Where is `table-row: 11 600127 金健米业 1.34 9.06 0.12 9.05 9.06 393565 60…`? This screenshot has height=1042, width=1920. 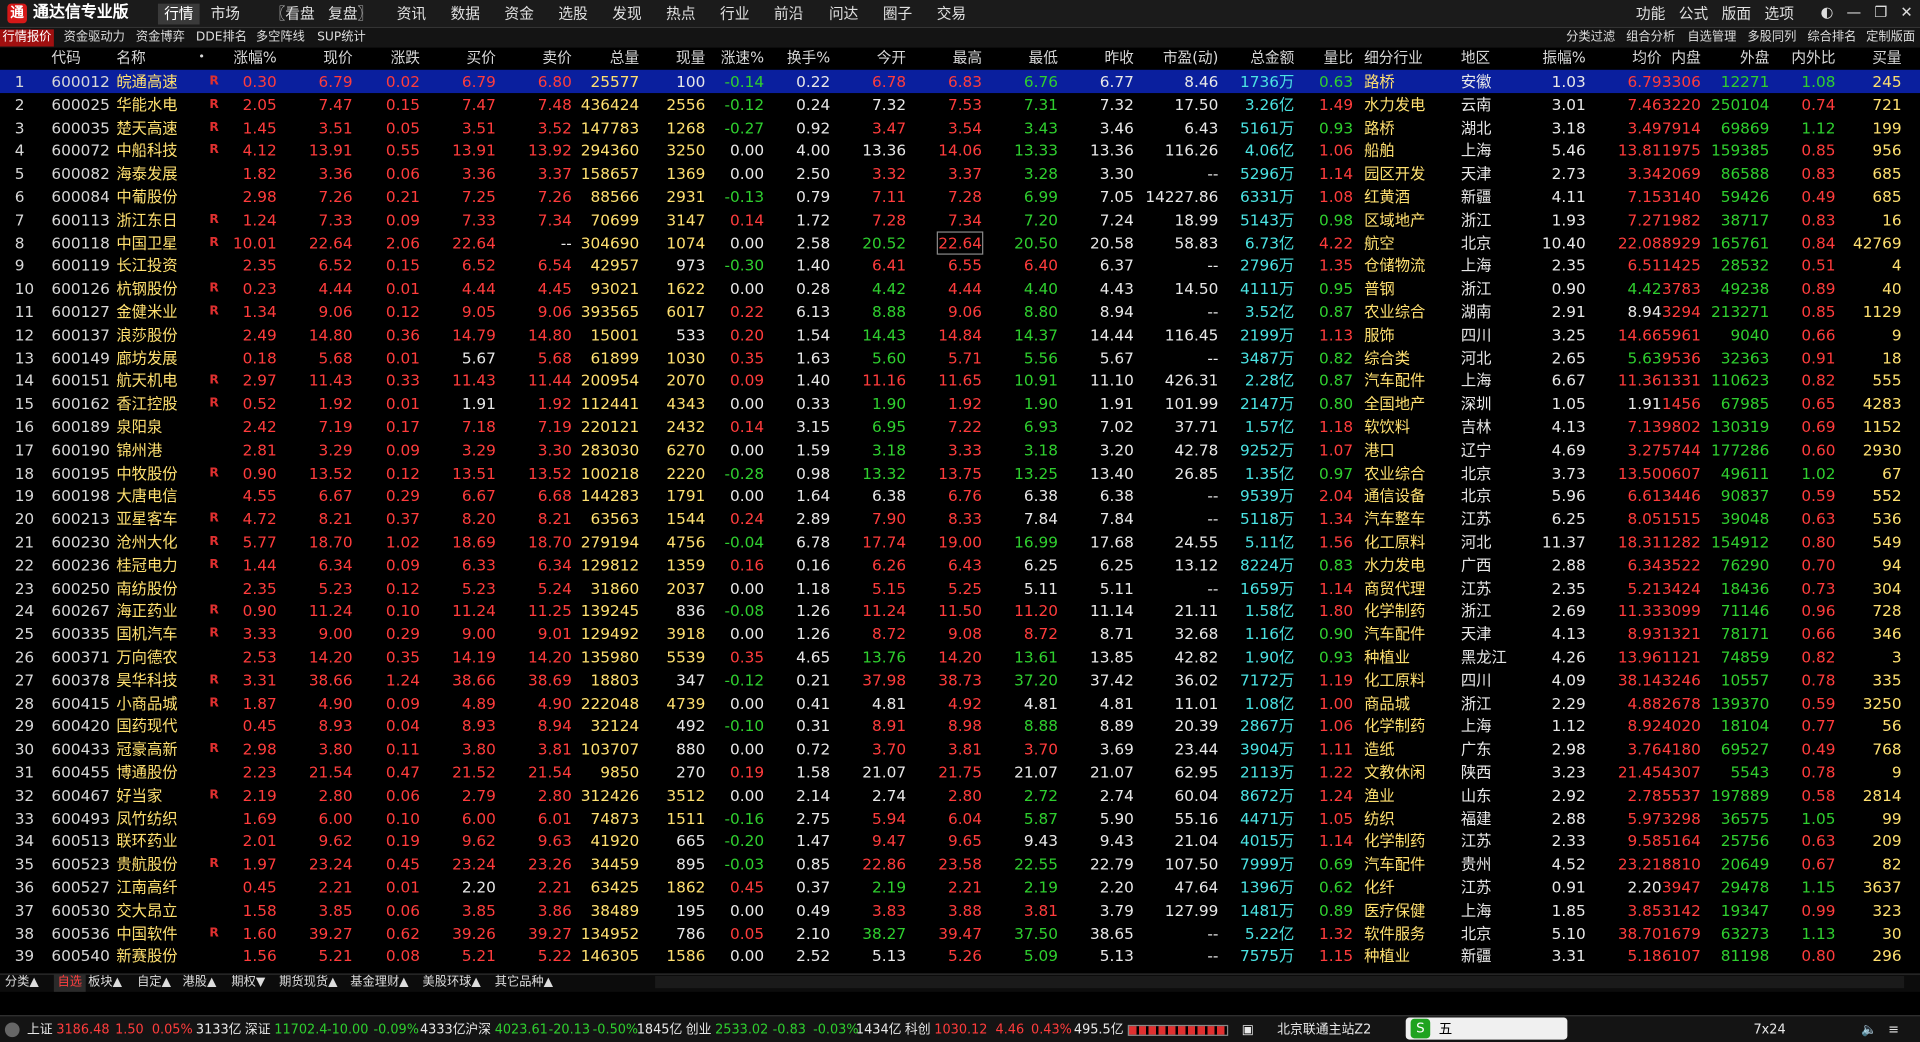 table-row: 11 600127 金健米业 1.34 9.06 0.12 9.05 9.06 393565 60… is located at coordinates (960, 311).